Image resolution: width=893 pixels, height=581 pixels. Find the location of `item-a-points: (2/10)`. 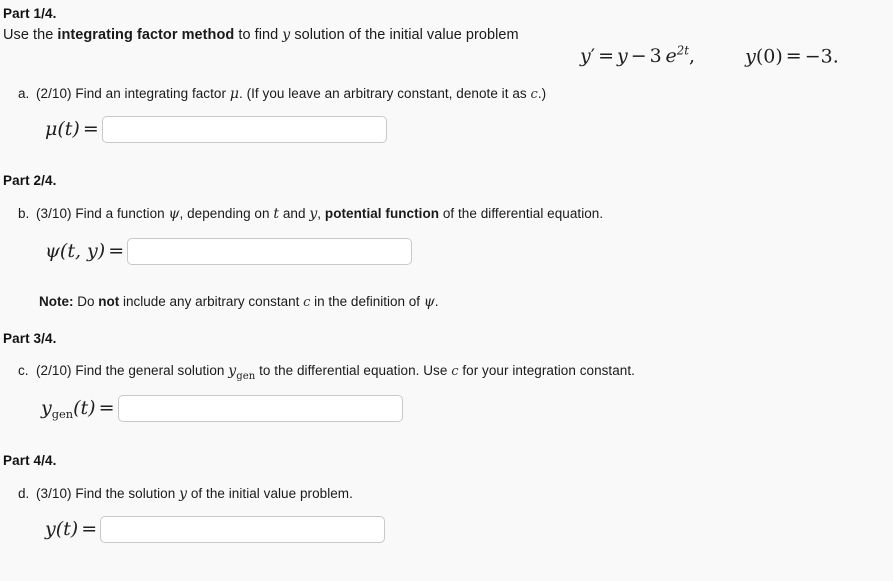

item-a-points: (2/10) is located at coordinates (54, 93).